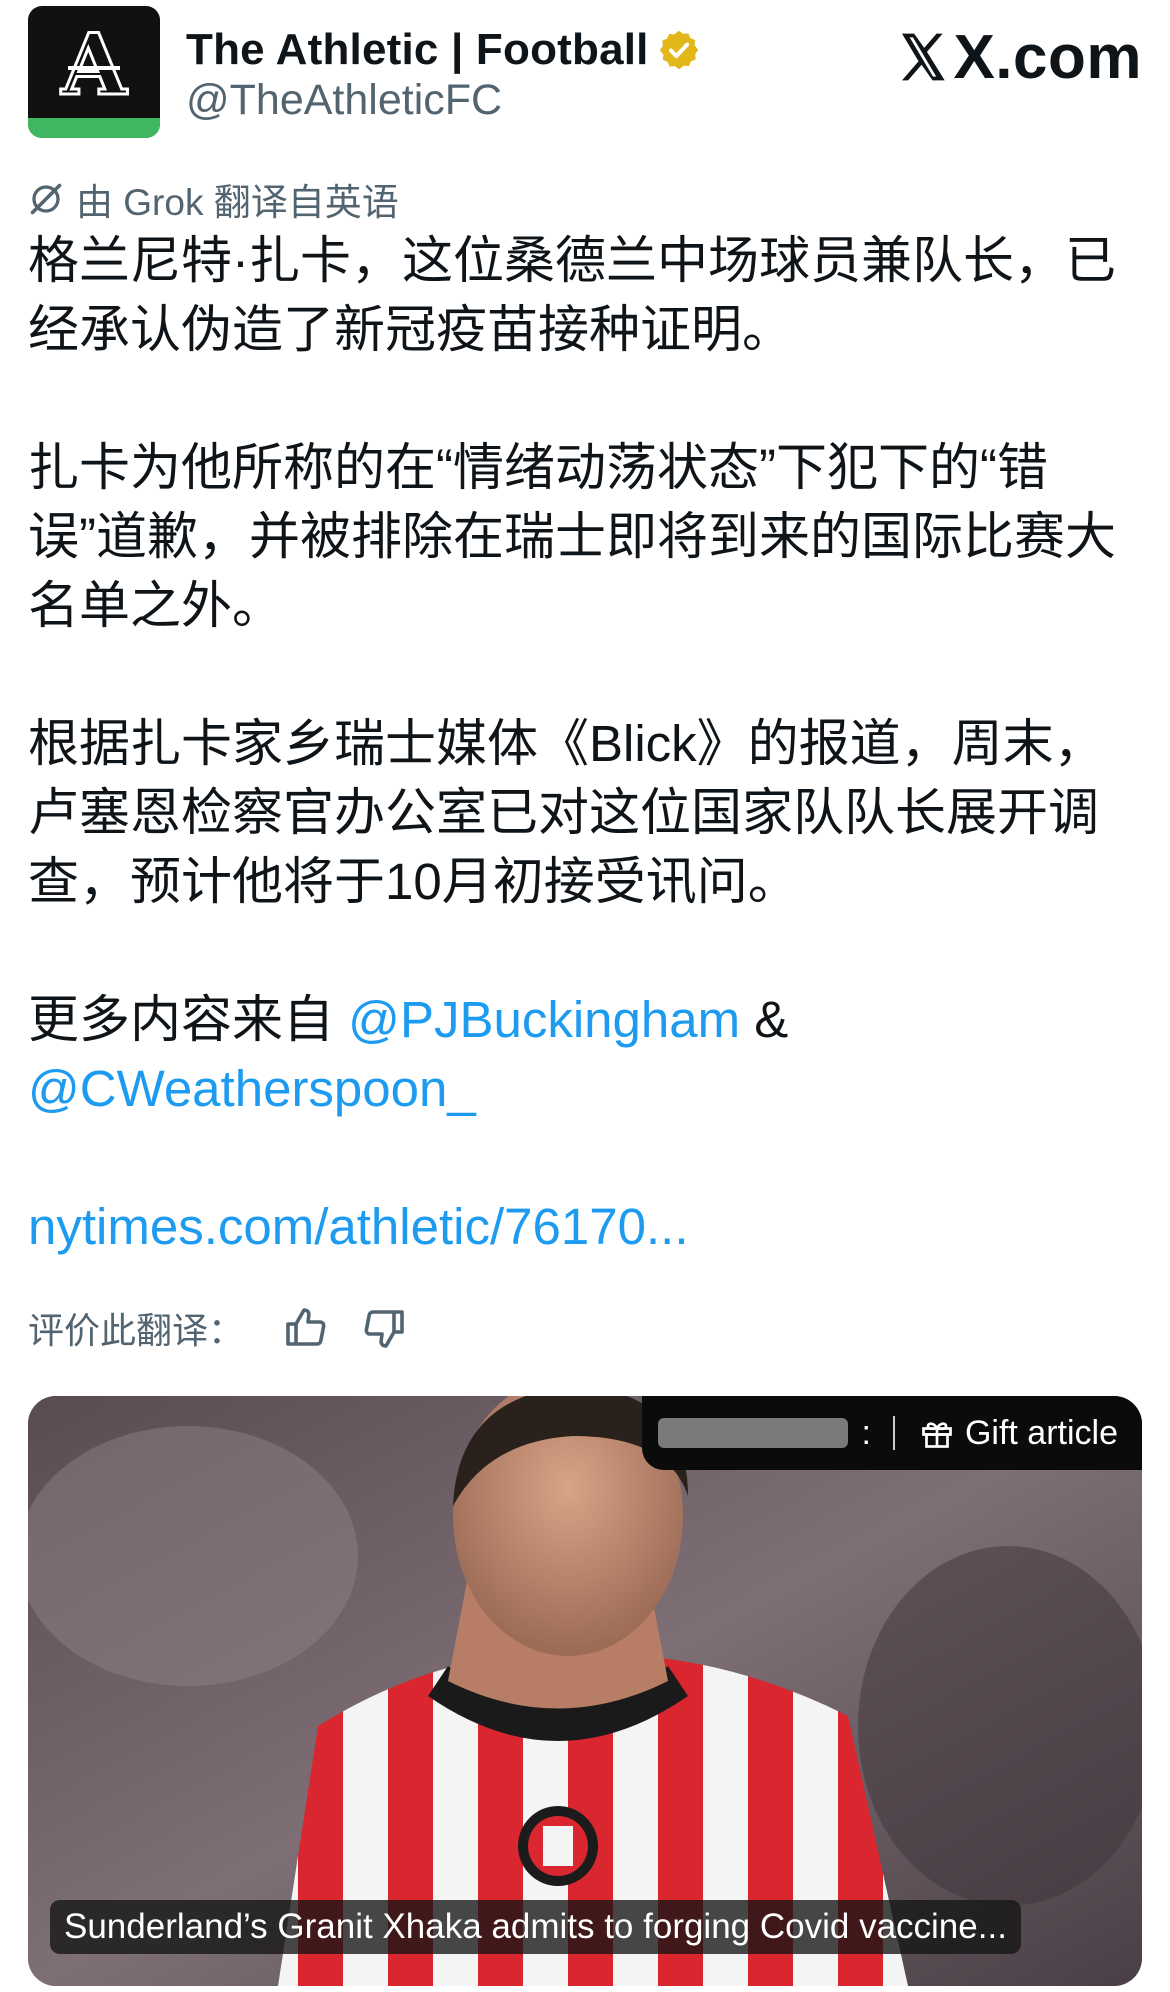  I want to click on credits-prefix: 更多内容来自, so click(188, 1019).